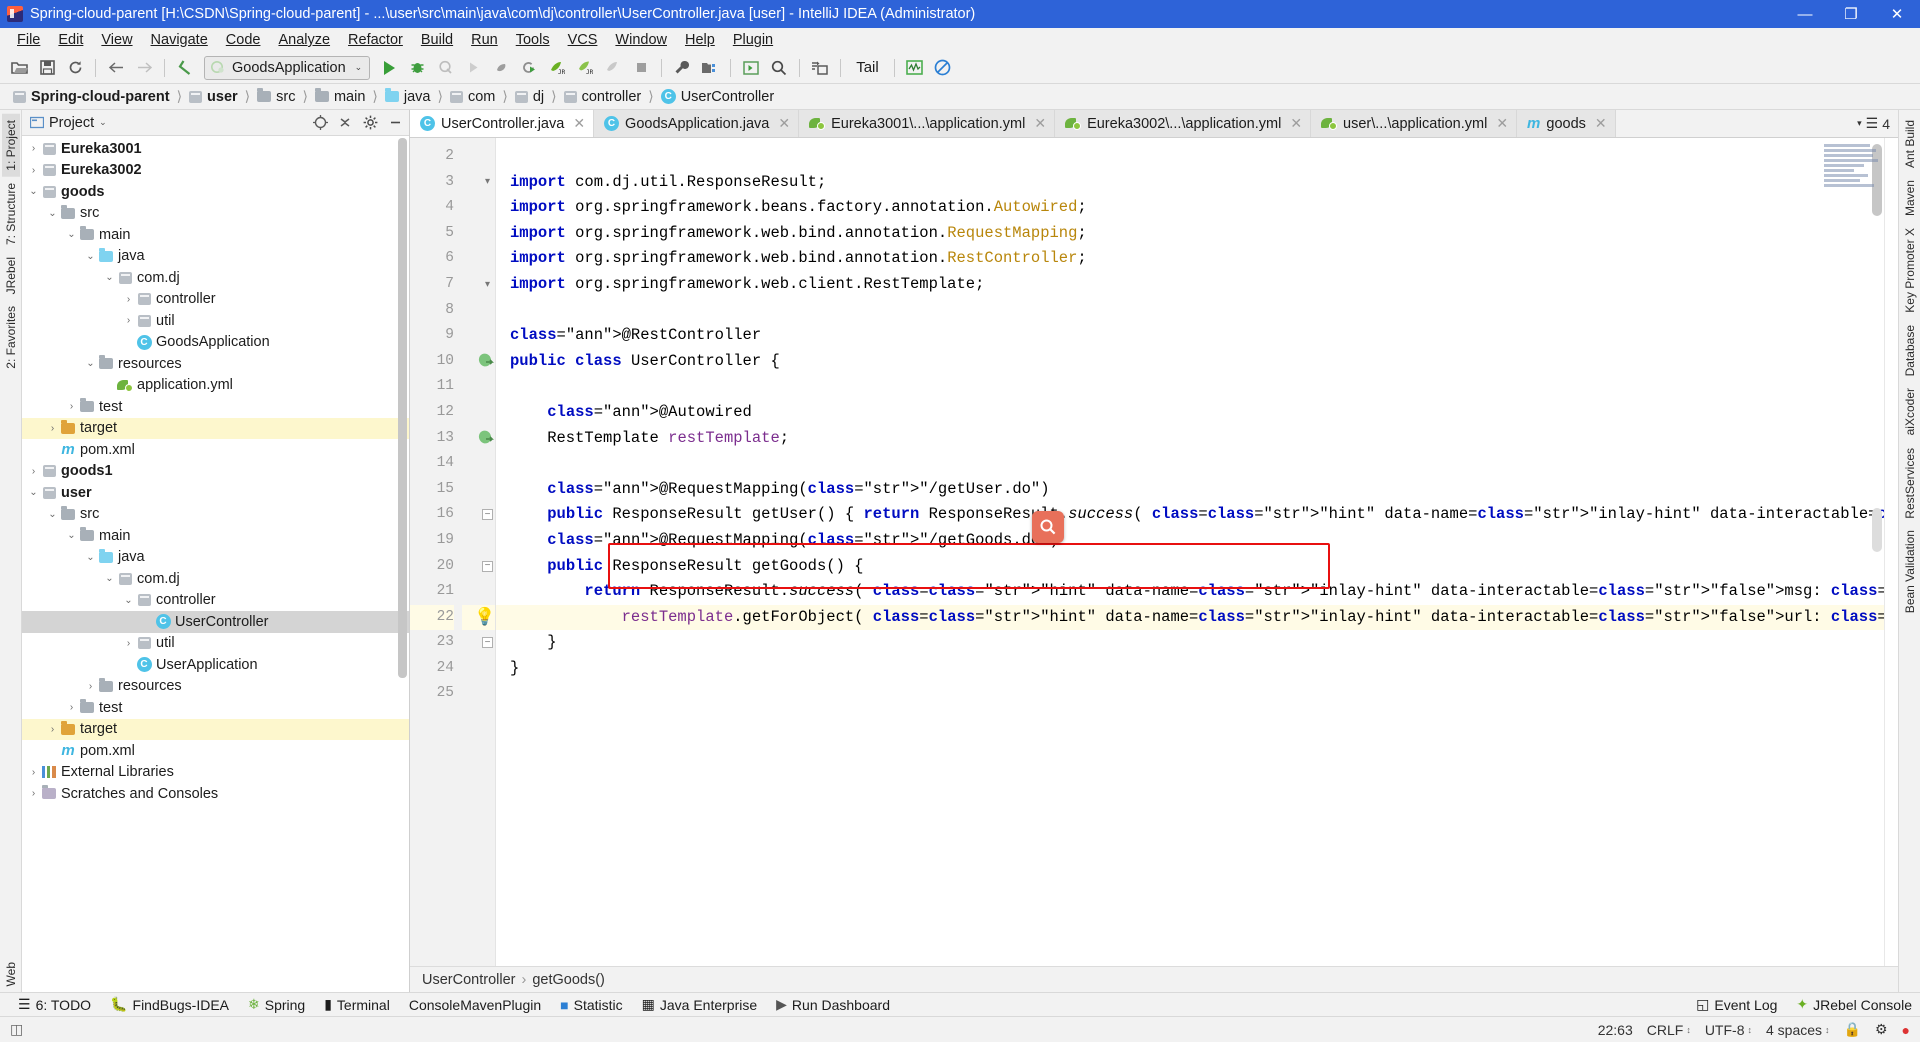 This screenshot has height=1042, width=1920. Describe the element at coordinates (215, 257) in the screenshot. I see `tree-item: ⌄ java` at that location.